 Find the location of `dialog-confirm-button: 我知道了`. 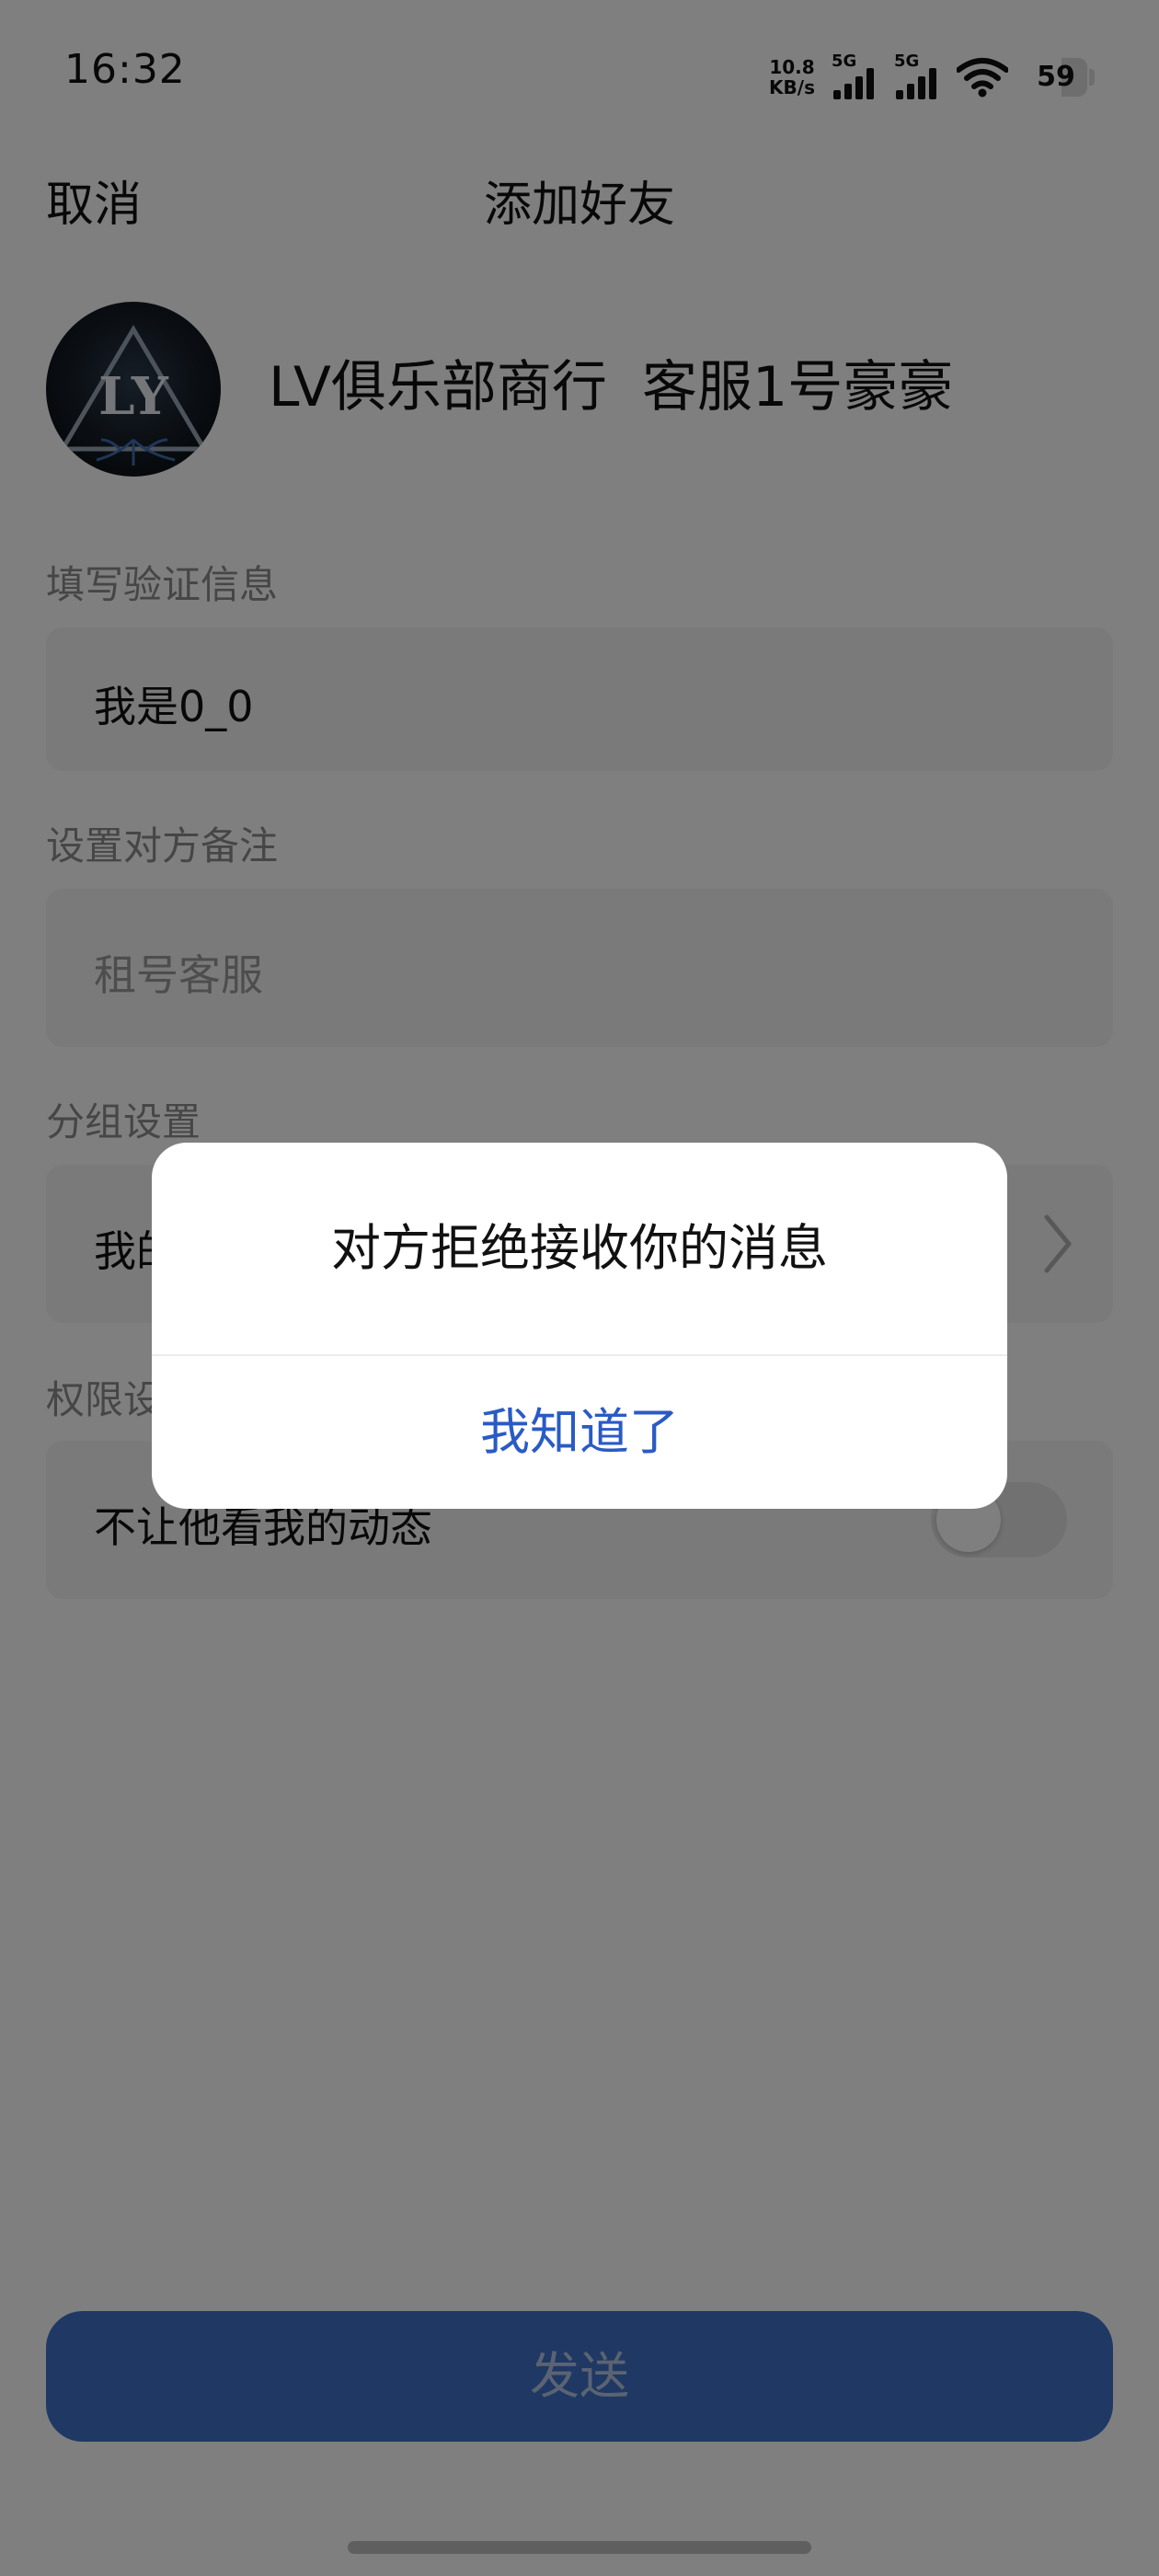

dialog-confirm-button: 我知道了 is located at coordinates (579, 1432).